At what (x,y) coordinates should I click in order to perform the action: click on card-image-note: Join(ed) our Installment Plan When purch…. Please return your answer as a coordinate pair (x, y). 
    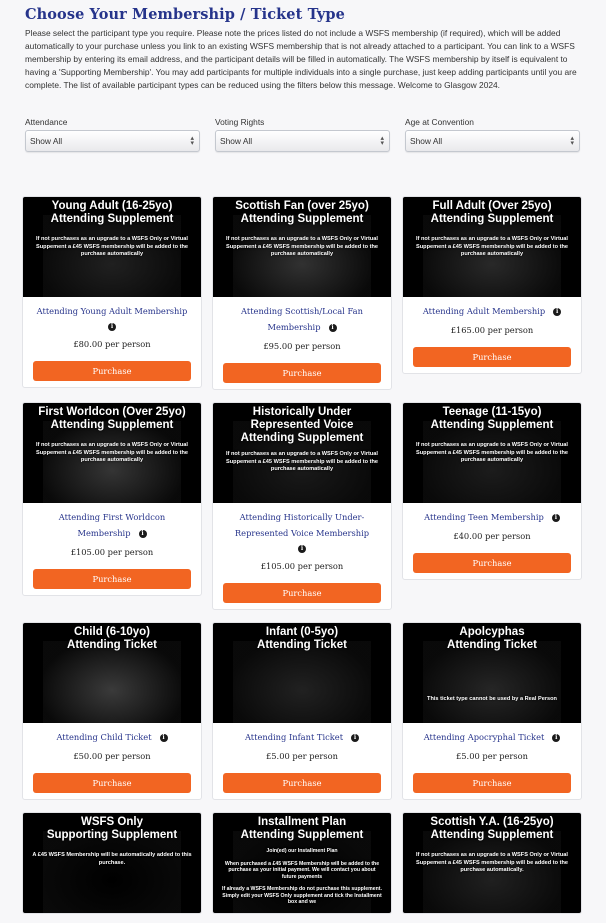
    Looking at the image, I should click on (302, 877).